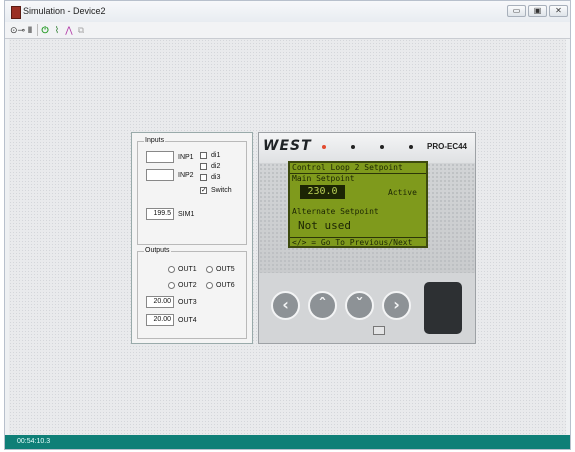 Image resolution: width=575 pixels, height=452 pixels. What do you see at coordinates (209, 269) in the screenshot?
I see `out5-radio` at bounding box center [209, 269].